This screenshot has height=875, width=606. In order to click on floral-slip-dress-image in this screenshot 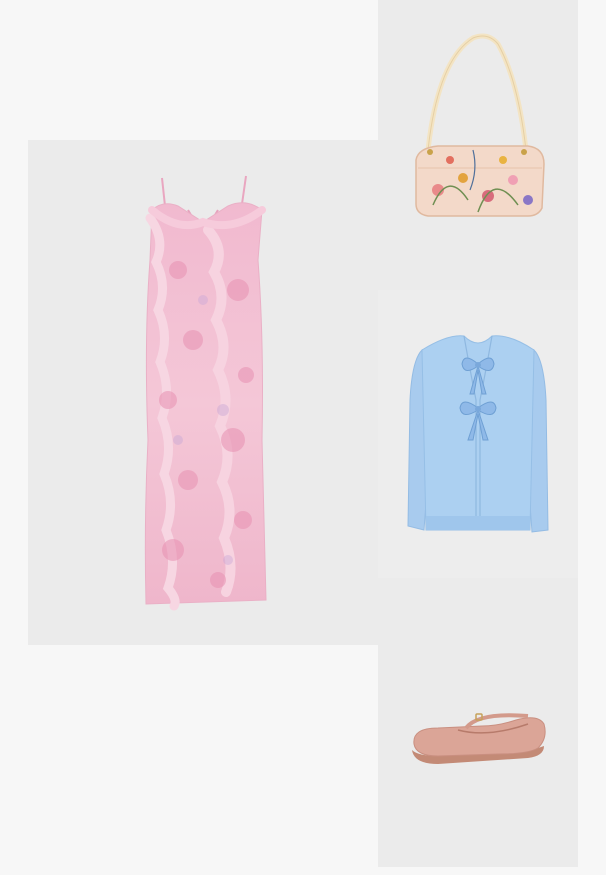, I will do `click(205, 393)`.